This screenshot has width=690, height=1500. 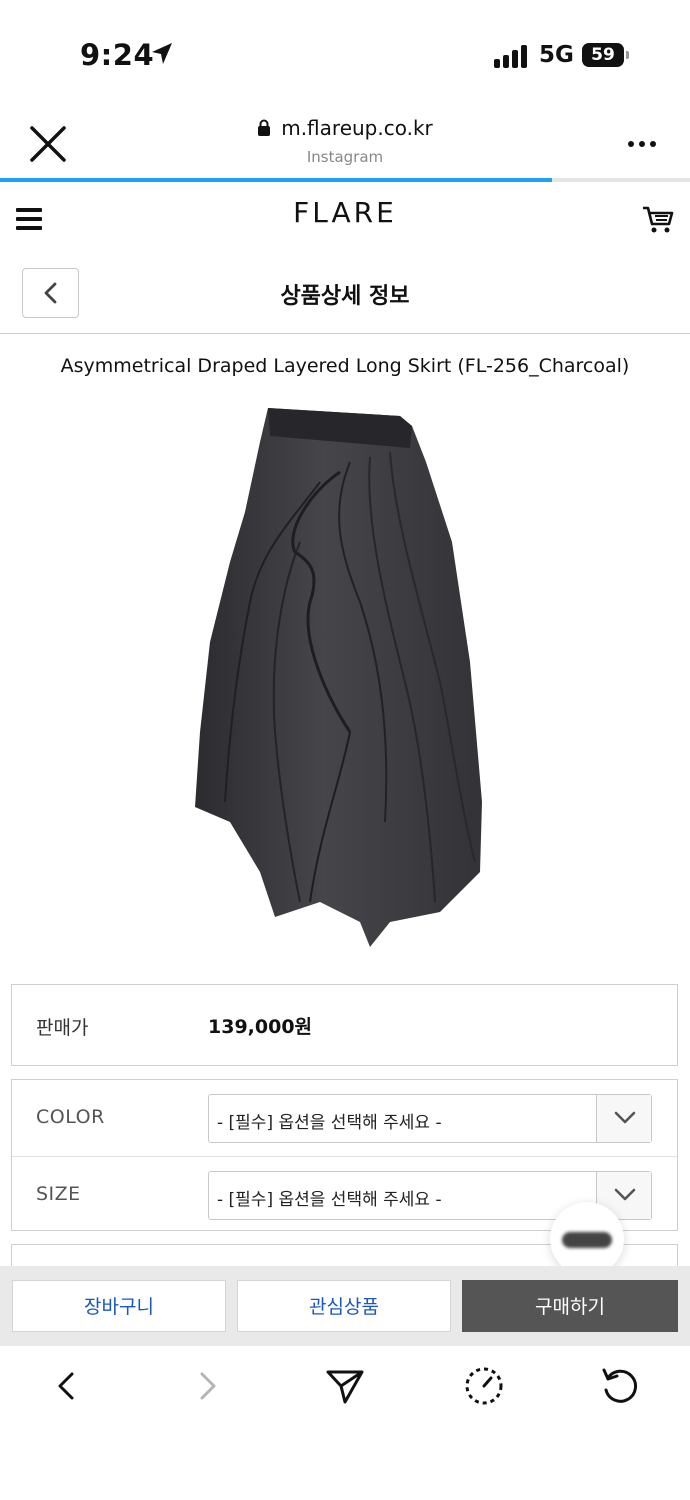 What do you see at coordinates (556, 55) in the screenshot?
I see `network-type: 5G` at bounding box center [556, 55].